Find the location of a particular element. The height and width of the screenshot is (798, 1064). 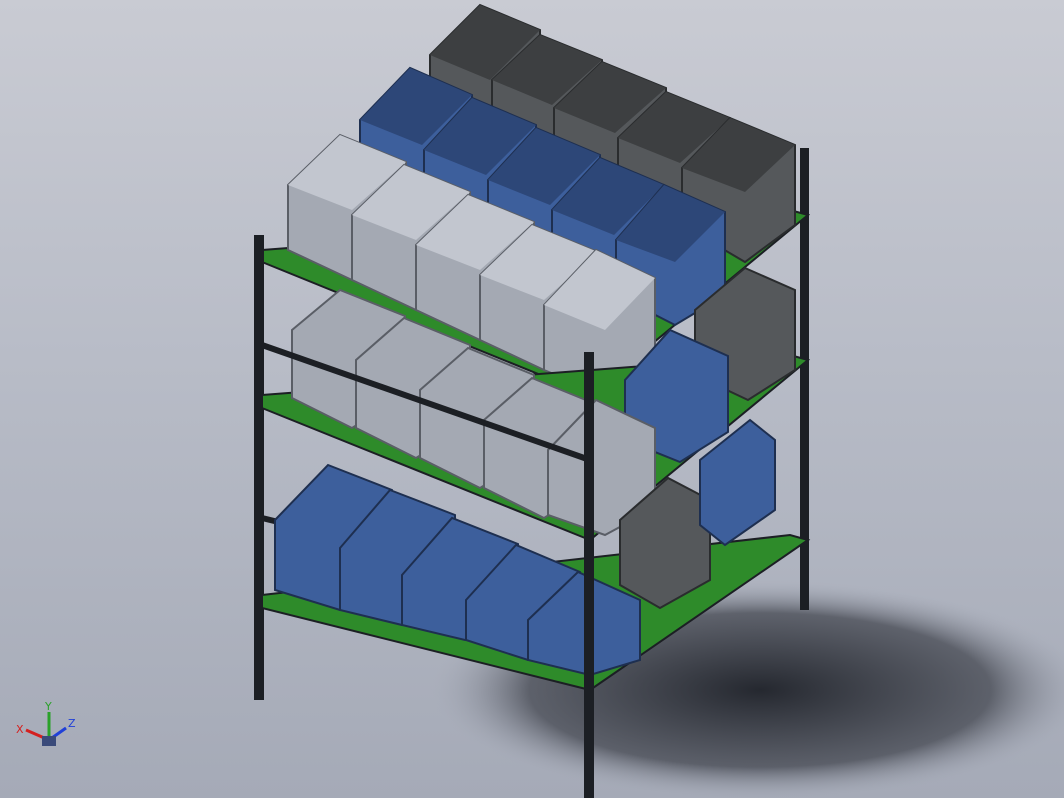

z-axis-label: Z is located at coordinates (72, 723).